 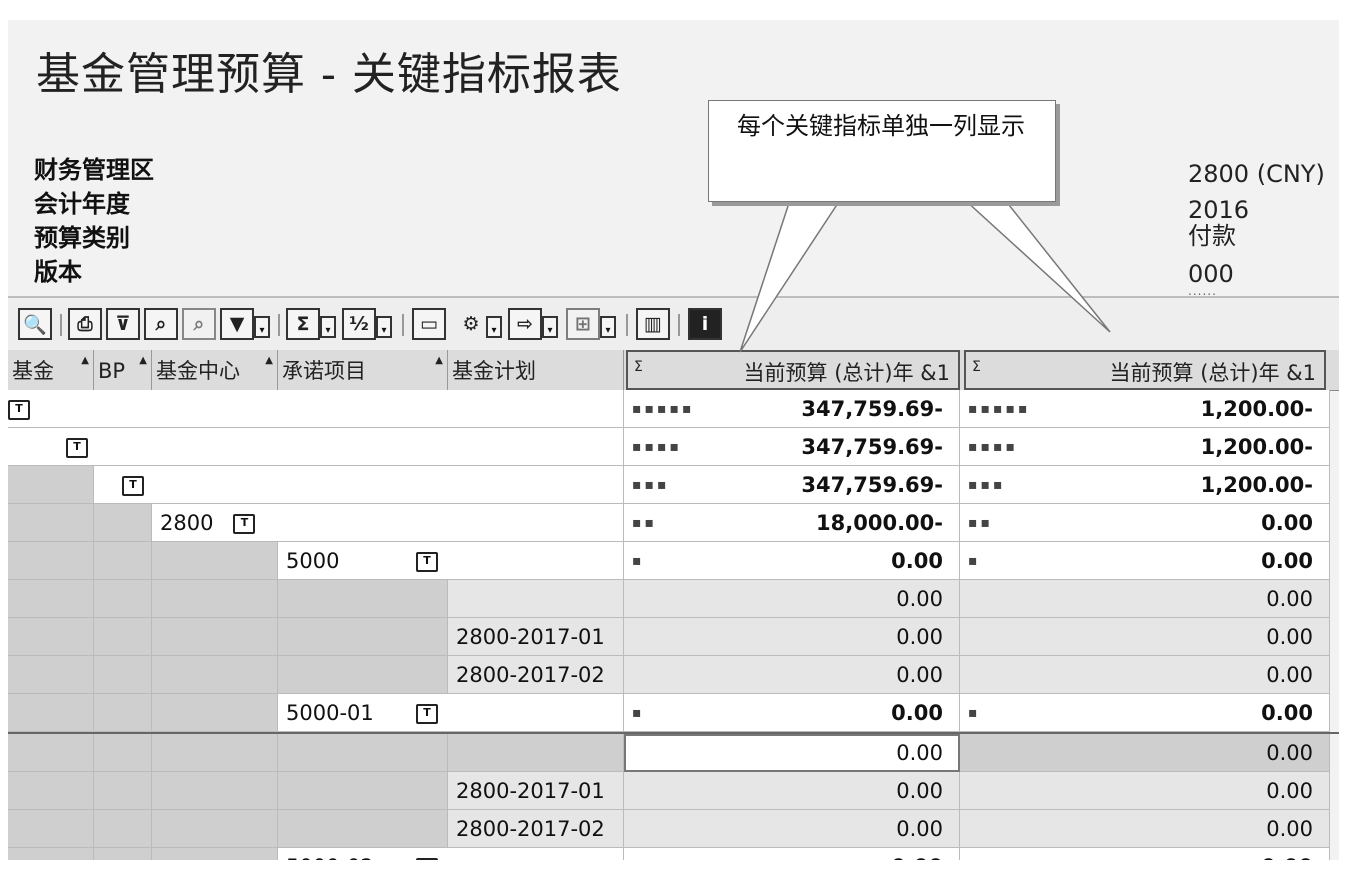 What do you see at coordinates (328, 327) in the screenshot?
I see `sum-dropdown: ▾` at bounding box center [328, 327].